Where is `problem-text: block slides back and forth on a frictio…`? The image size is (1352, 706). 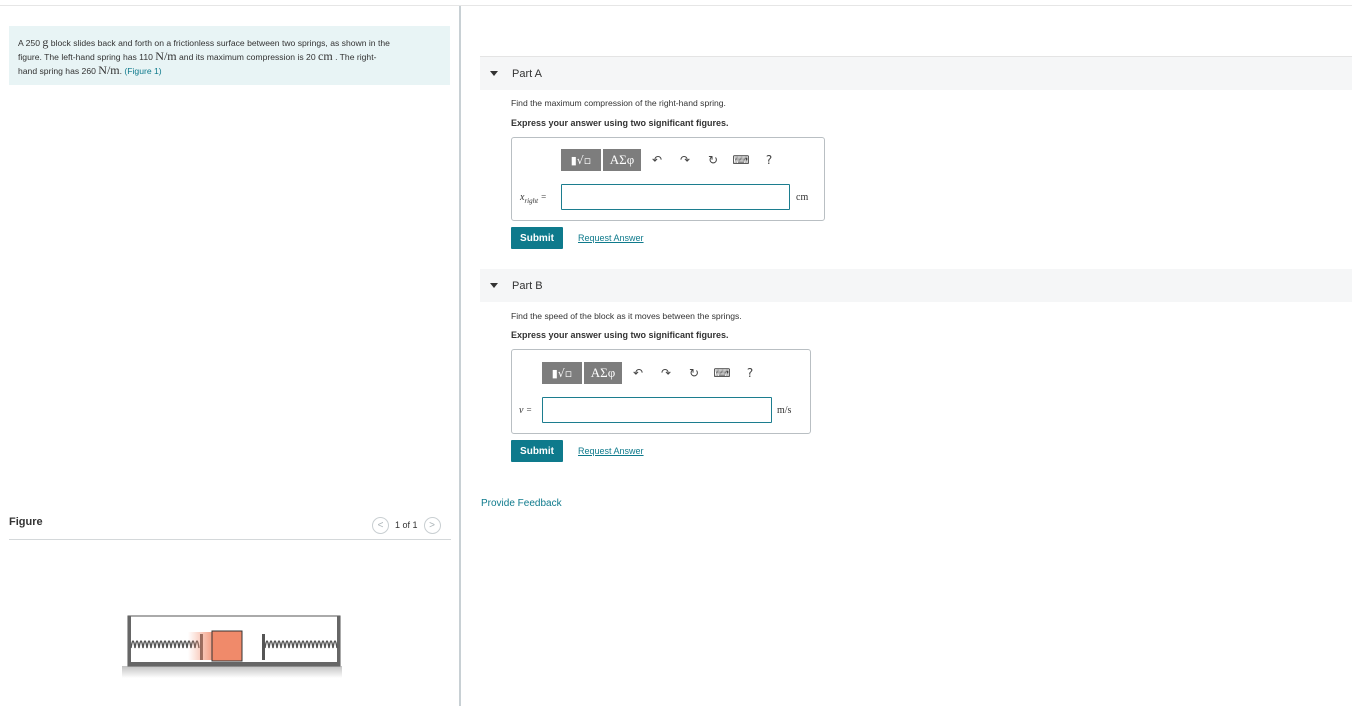
problem-text: block slides back and forth on a frictio… is located at coordinates (220, 43).